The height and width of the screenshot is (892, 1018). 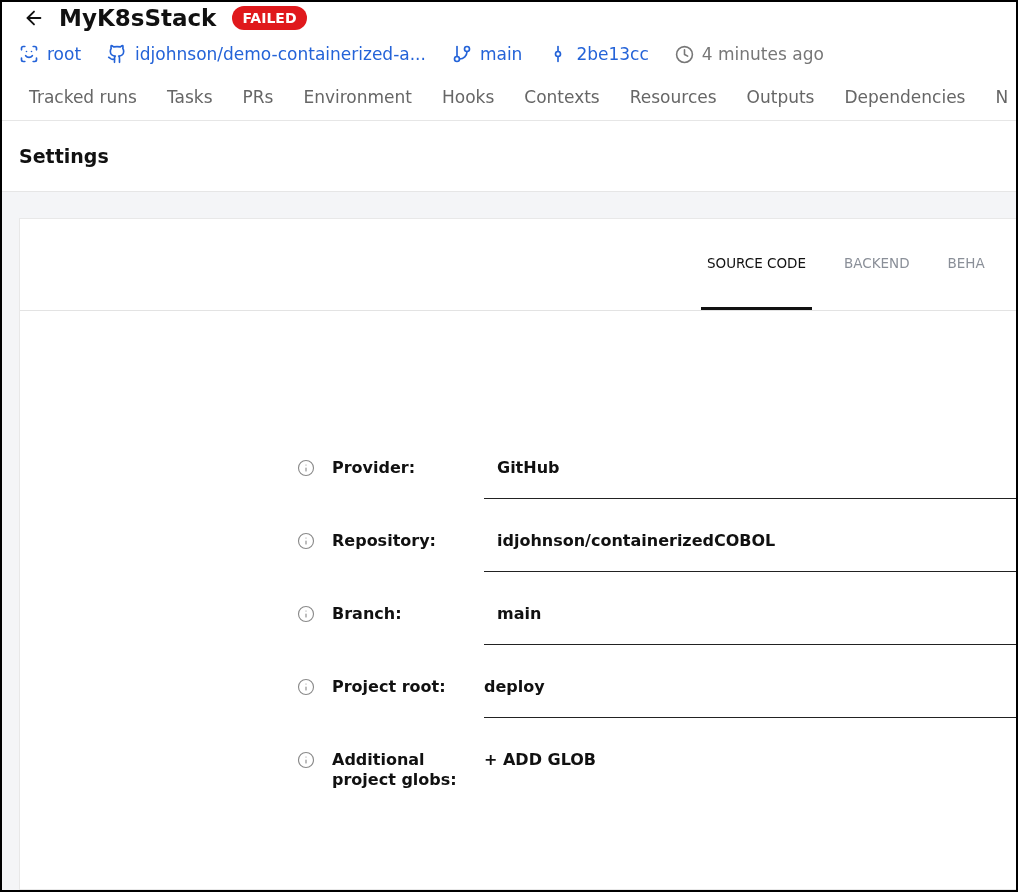 What do you see at coordinates (269, 18) in the screenshot?
I see `status-badge: FAILED` at bounding box center [269, 18].